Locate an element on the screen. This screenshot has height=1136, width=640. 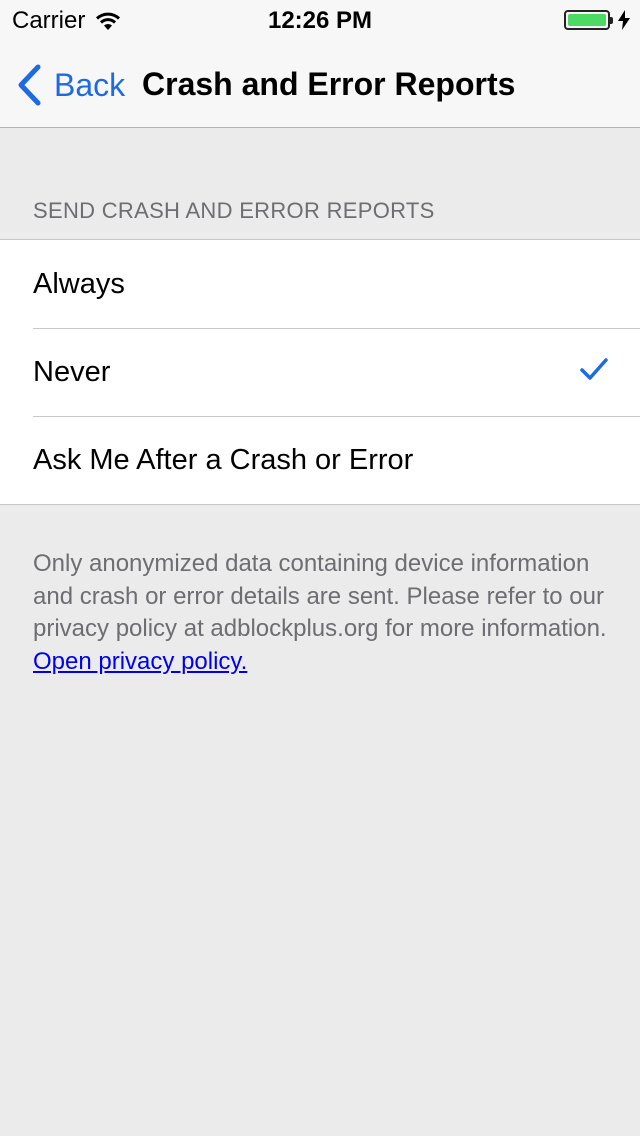
chevron-left-icon is located at coordinates (29, 85).